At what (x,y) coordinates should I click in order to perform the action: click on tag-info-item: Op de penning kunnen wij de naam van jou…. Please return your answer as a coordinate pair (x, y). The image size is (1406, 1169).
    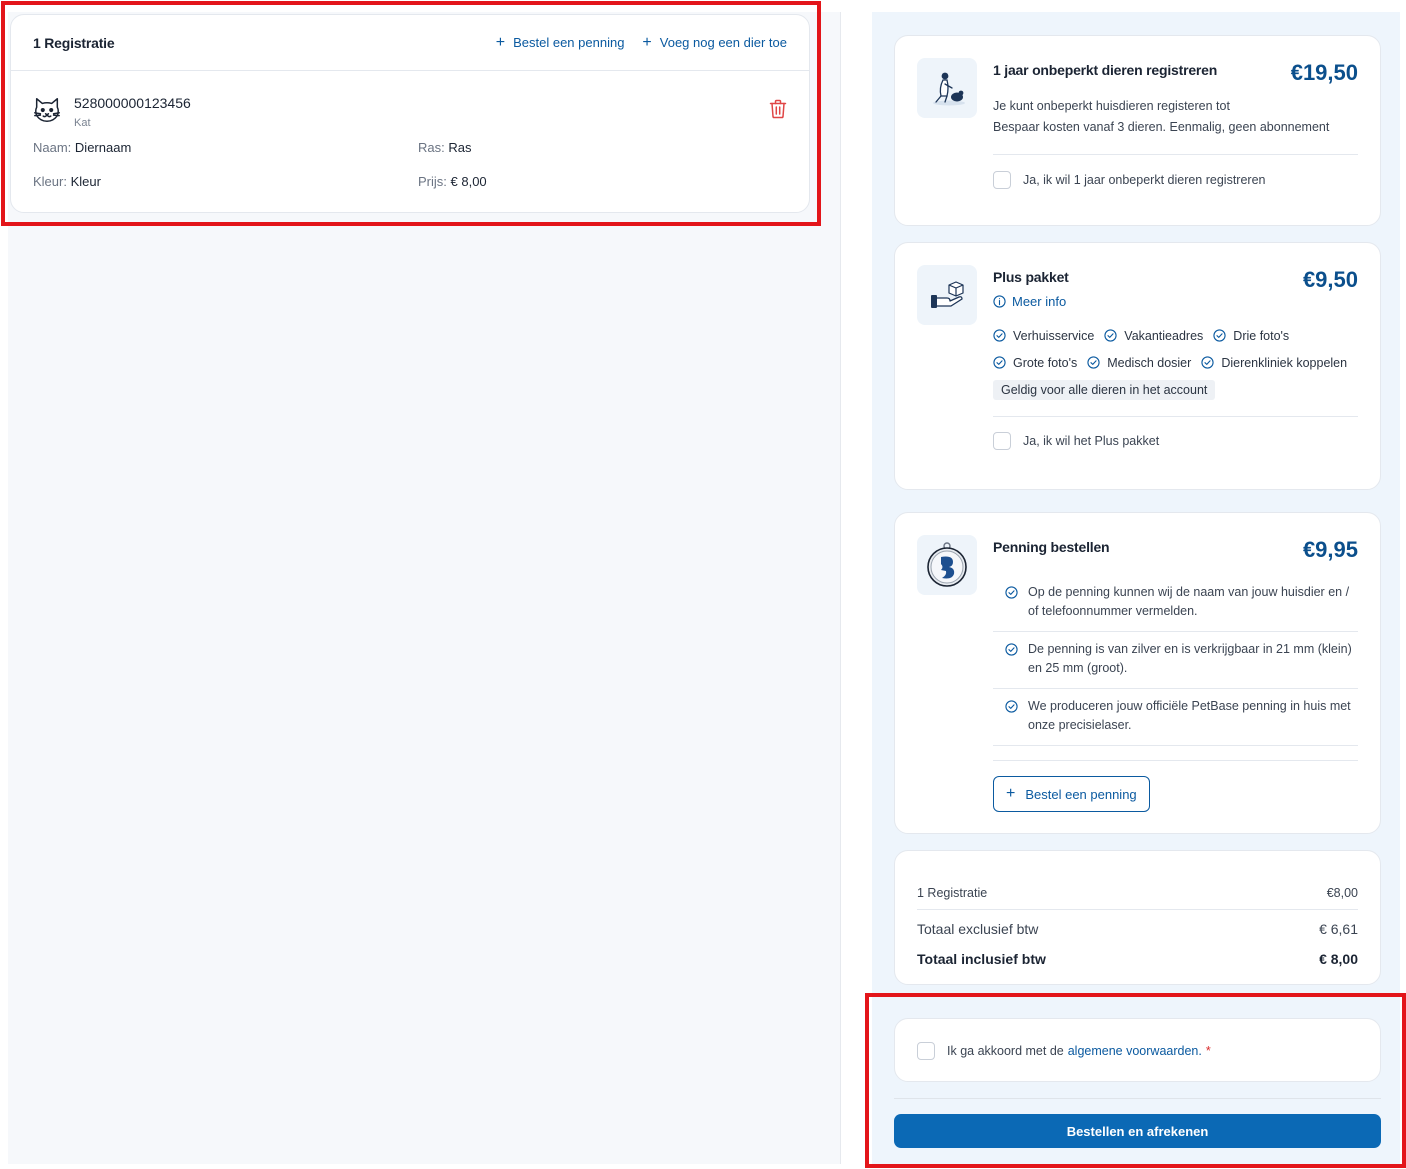
    Looking at the image, I should click on (1175, 603).